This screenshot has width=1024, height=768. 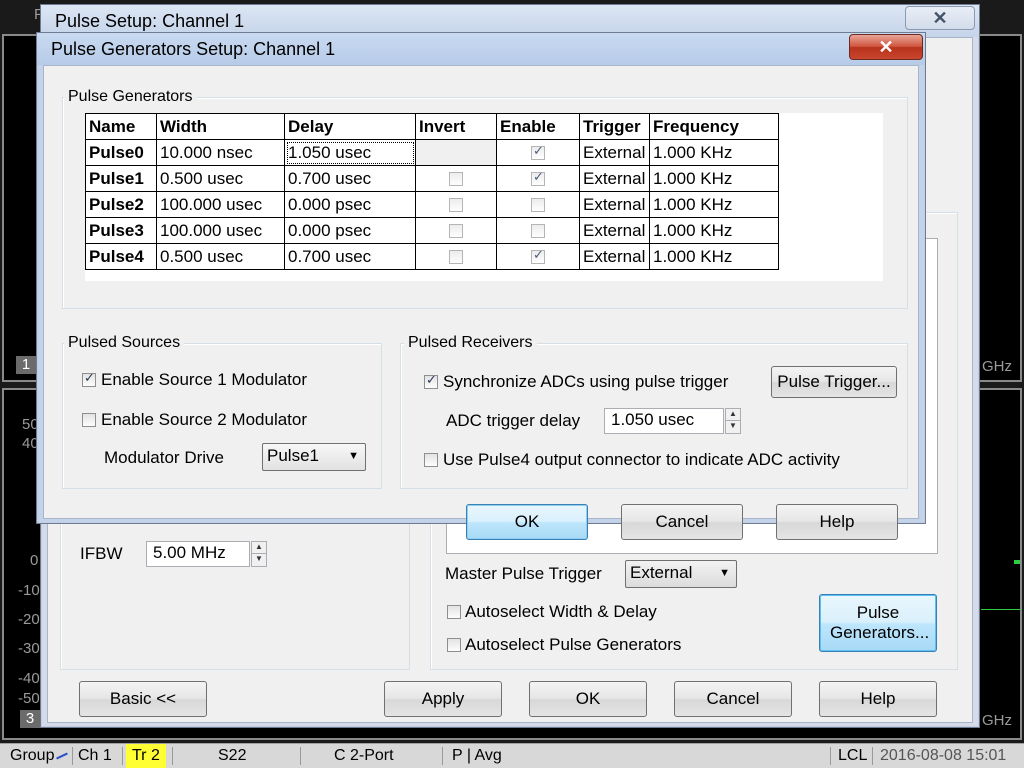 I want to click on column-header-delay: Delay, so click(x=350, y=126).